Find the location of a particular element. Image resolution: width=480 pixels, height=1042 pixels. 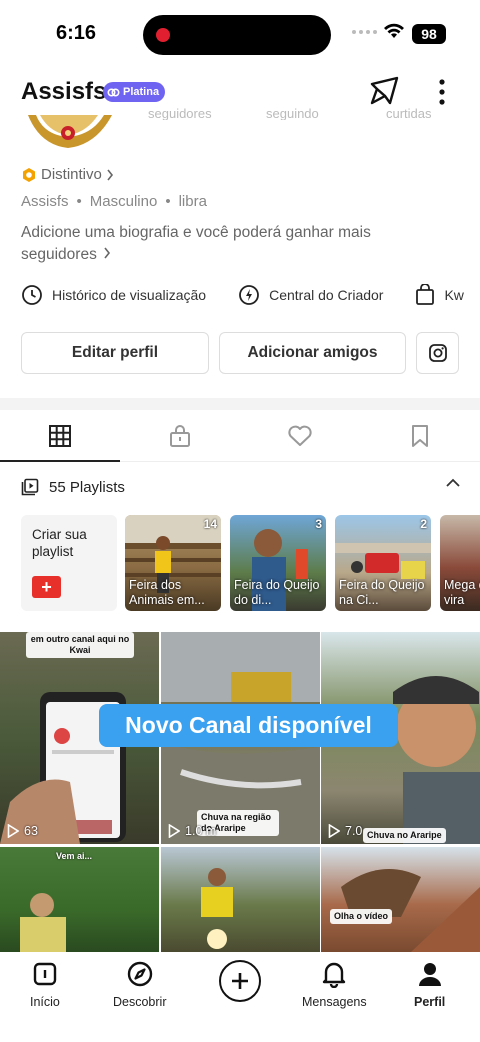

creator-center-label: Central do Criador is located at coordinates (326, 295).